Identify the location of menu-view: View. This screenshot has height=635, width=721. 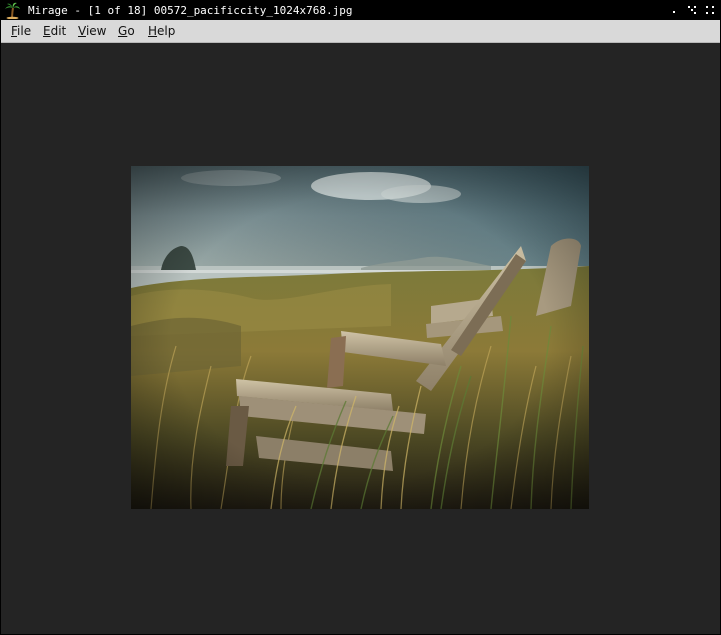
(92, 31).